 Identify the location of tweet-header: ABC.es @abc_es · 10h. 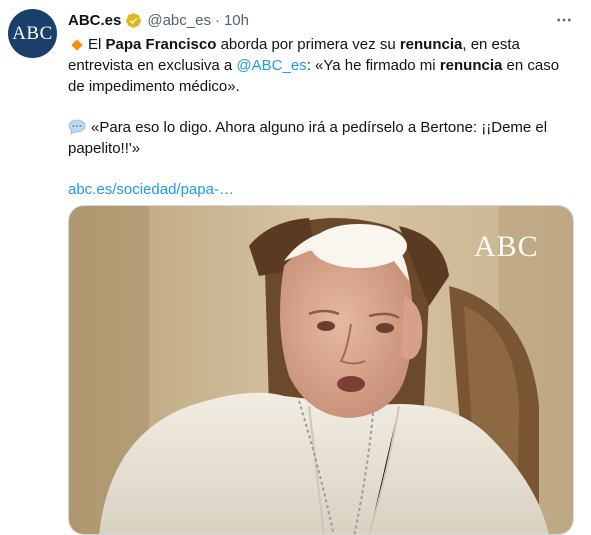
(158, 20).